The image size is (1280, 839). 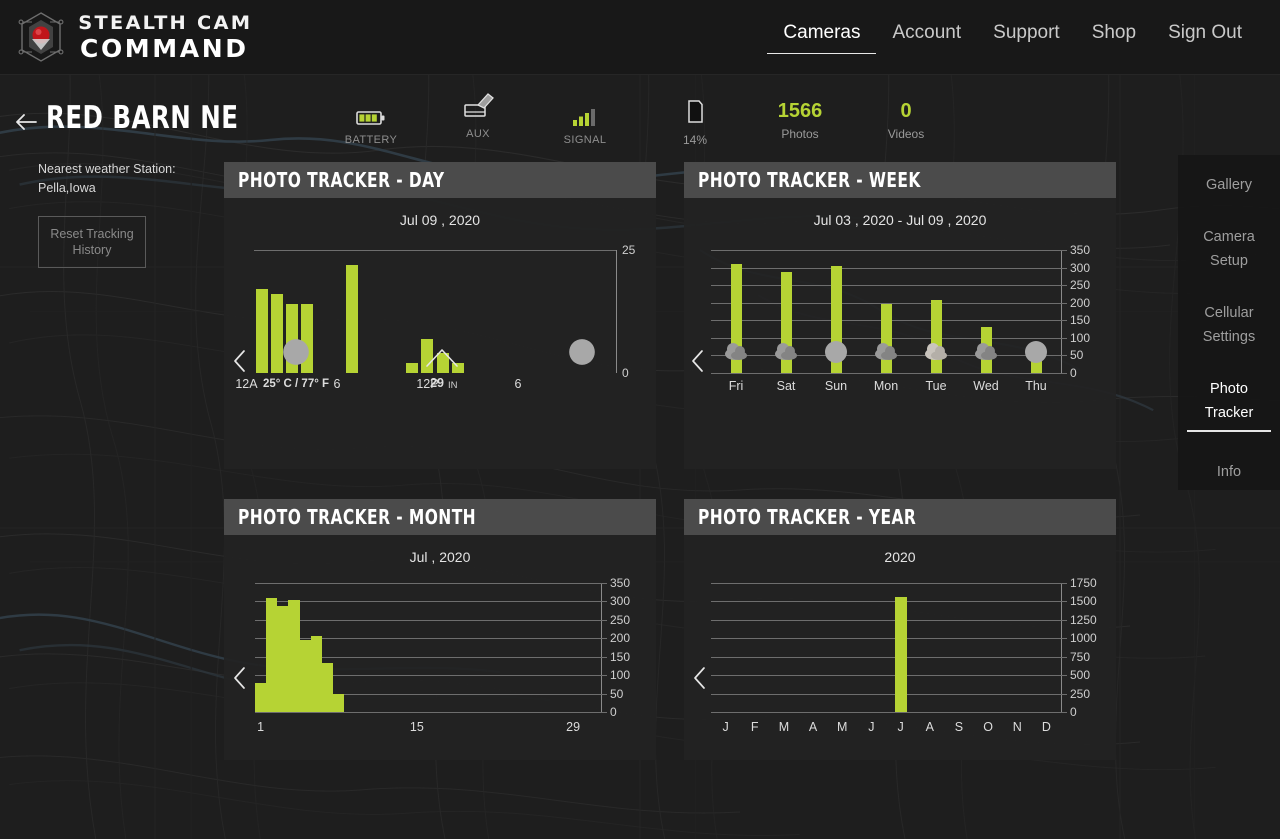 What do you see at coordinates (518, 384) in the screenshot?
I see `x-tick-label: 6` at bounding box center [518, 384].